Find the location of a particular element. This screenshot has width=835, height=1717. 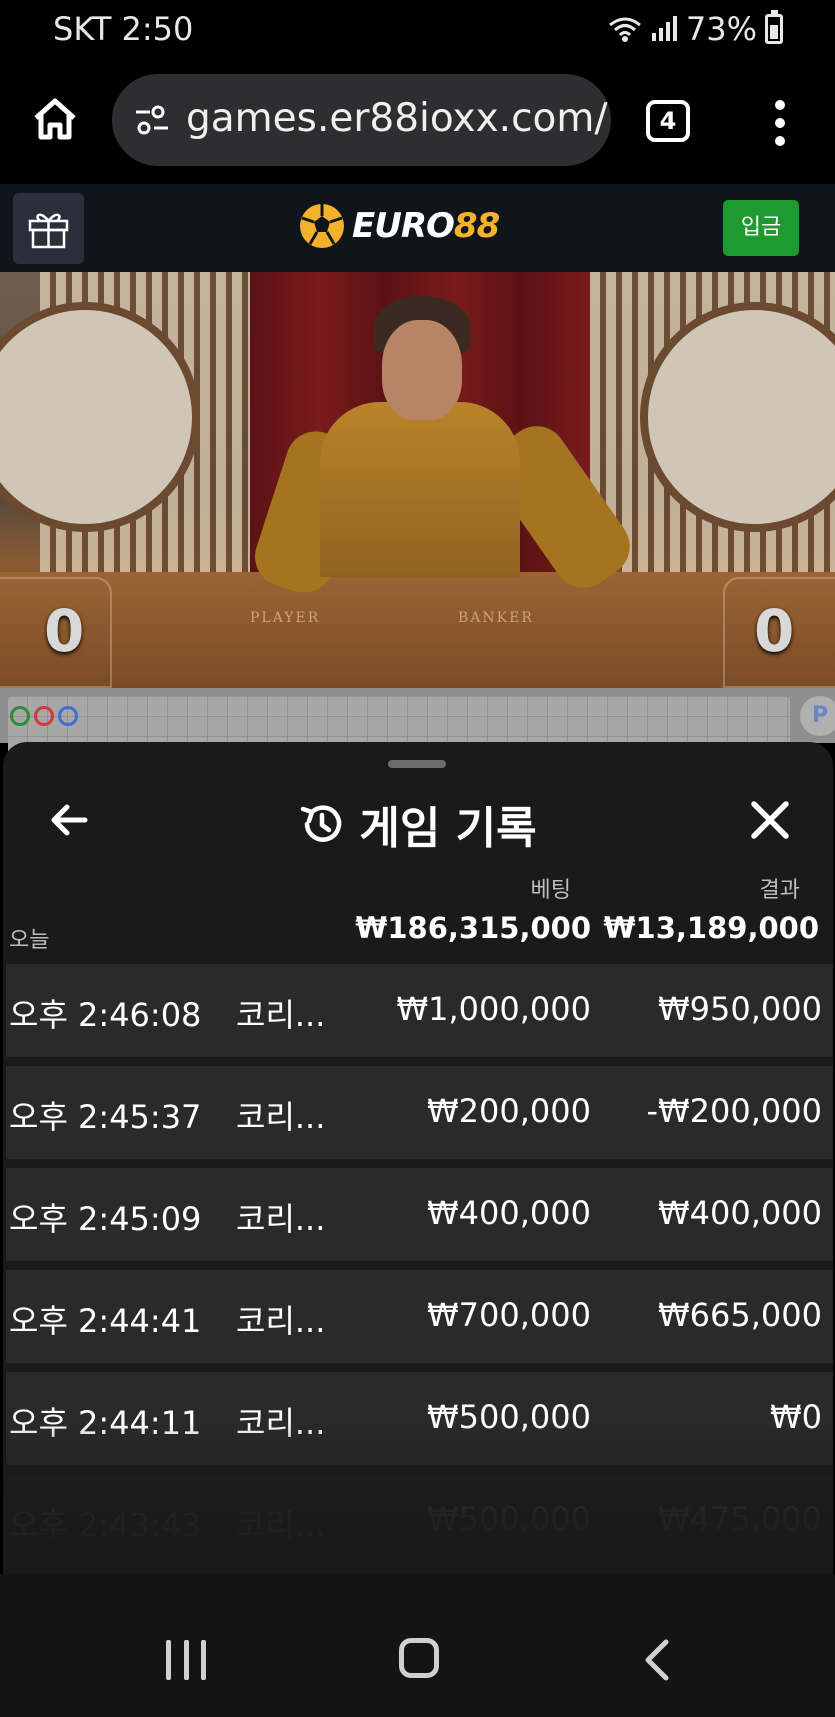

column-header-result: 결과 is located at coordinates (779, 890).